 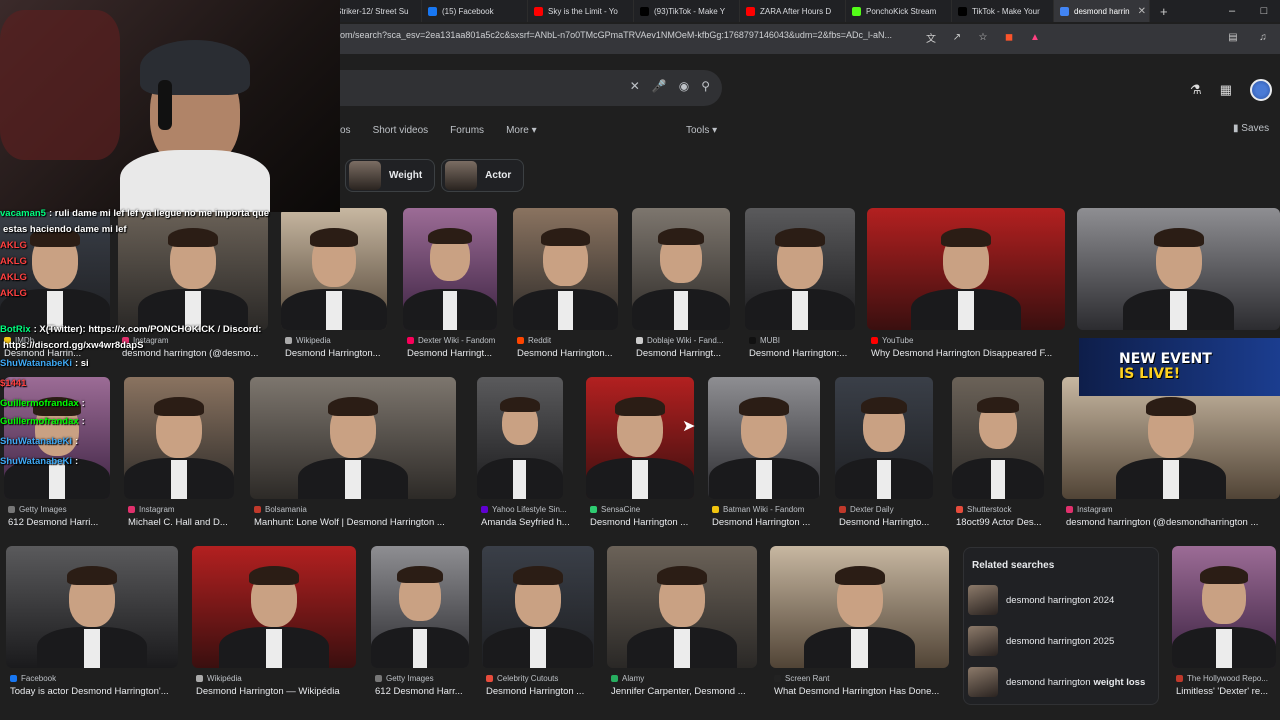 I want to click on share-icon: ↗, so click(x=957, y=37).